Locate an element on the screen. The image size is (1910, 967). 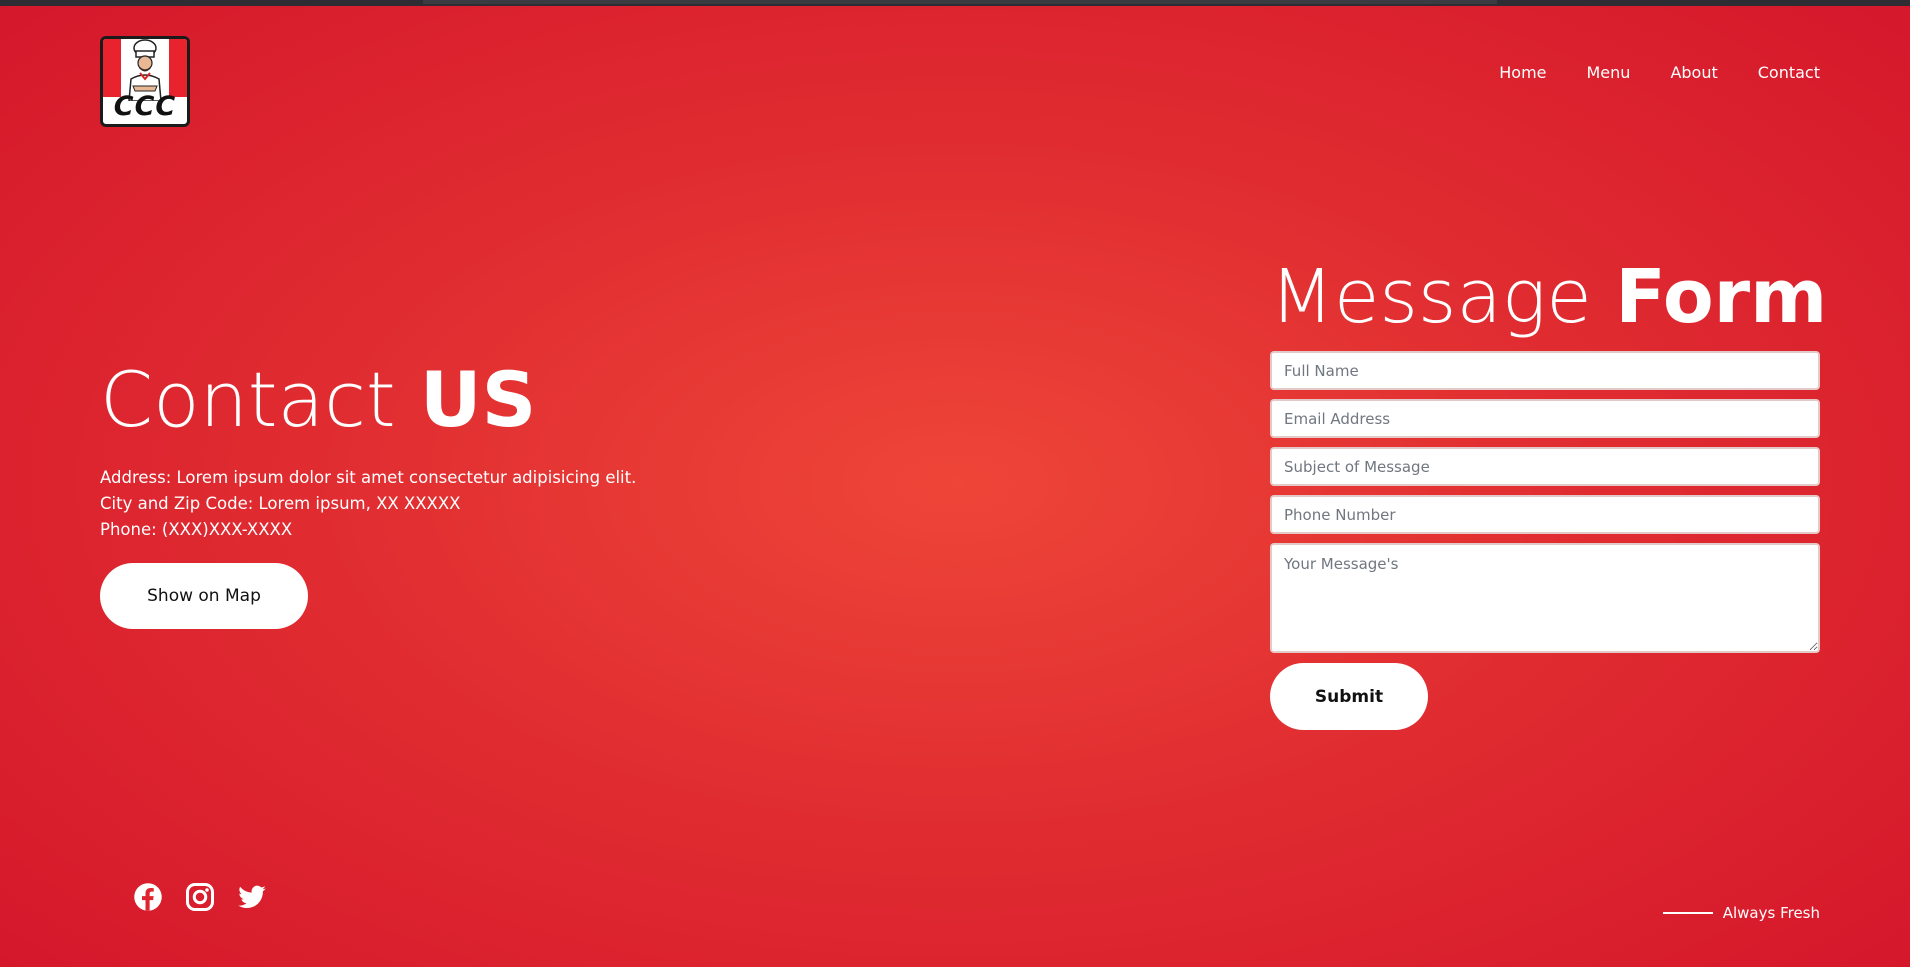
subject-input is located at coordinates (1545, 466).